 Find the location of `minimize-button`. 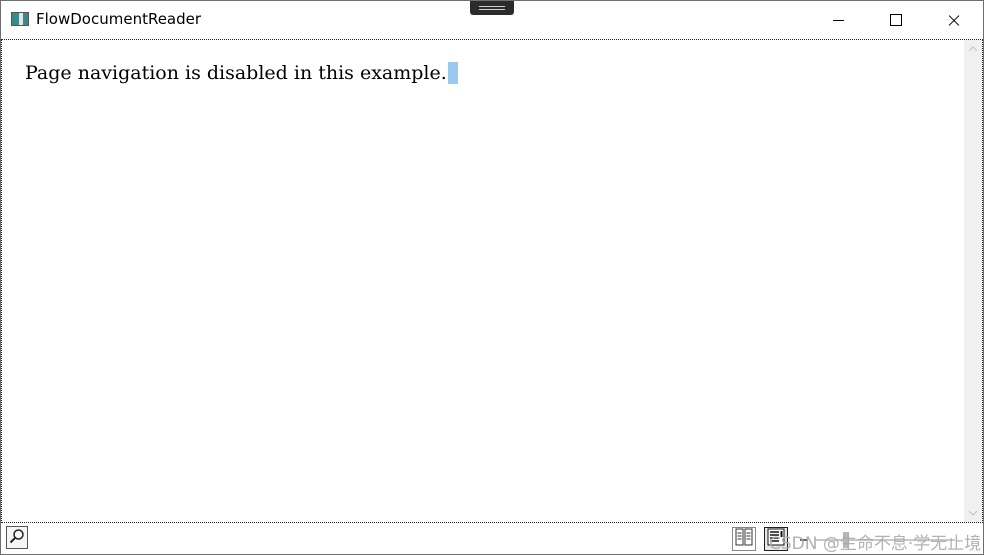

minimize-button is located at coordinates (838, 20).